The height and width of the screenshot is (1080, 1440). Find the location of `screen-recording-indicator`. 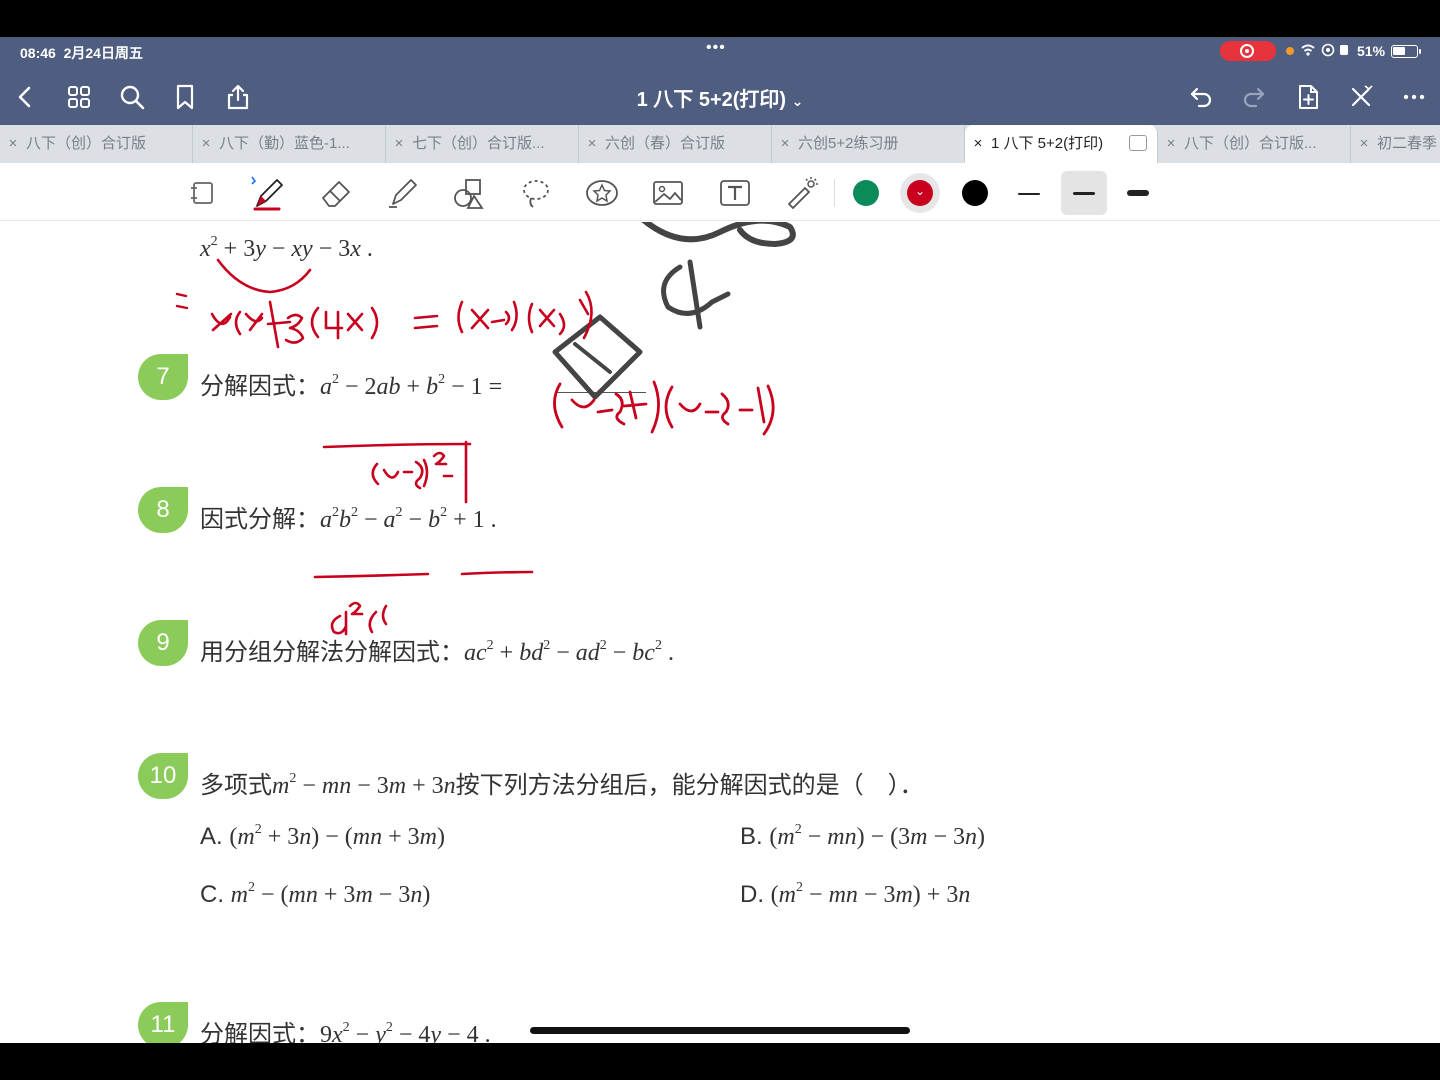

screen-recording-indicator is located at coordinates (1248, 51).